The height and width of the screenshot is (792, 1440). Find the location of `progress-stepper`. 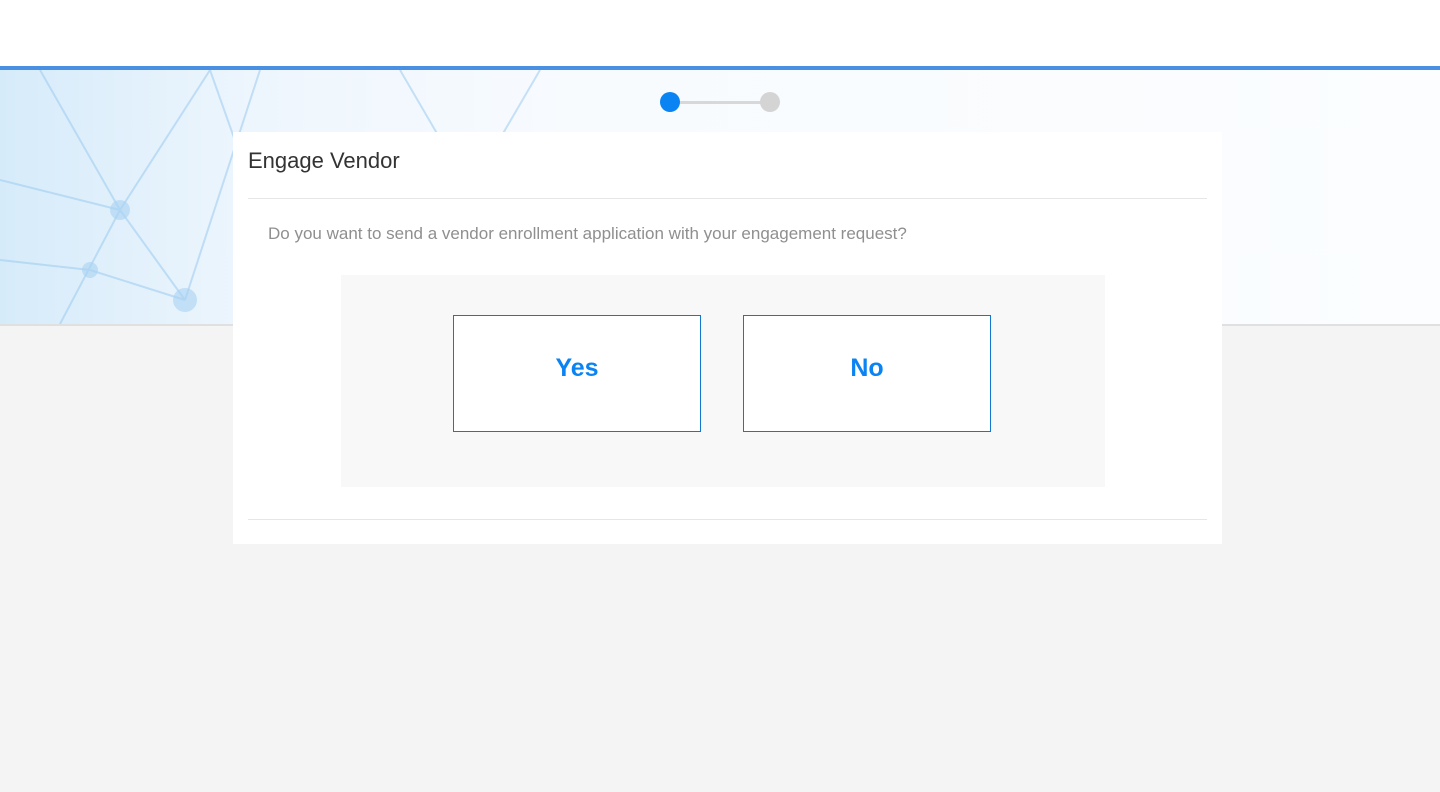

progress-stepper is located at coordinates (720, 102).